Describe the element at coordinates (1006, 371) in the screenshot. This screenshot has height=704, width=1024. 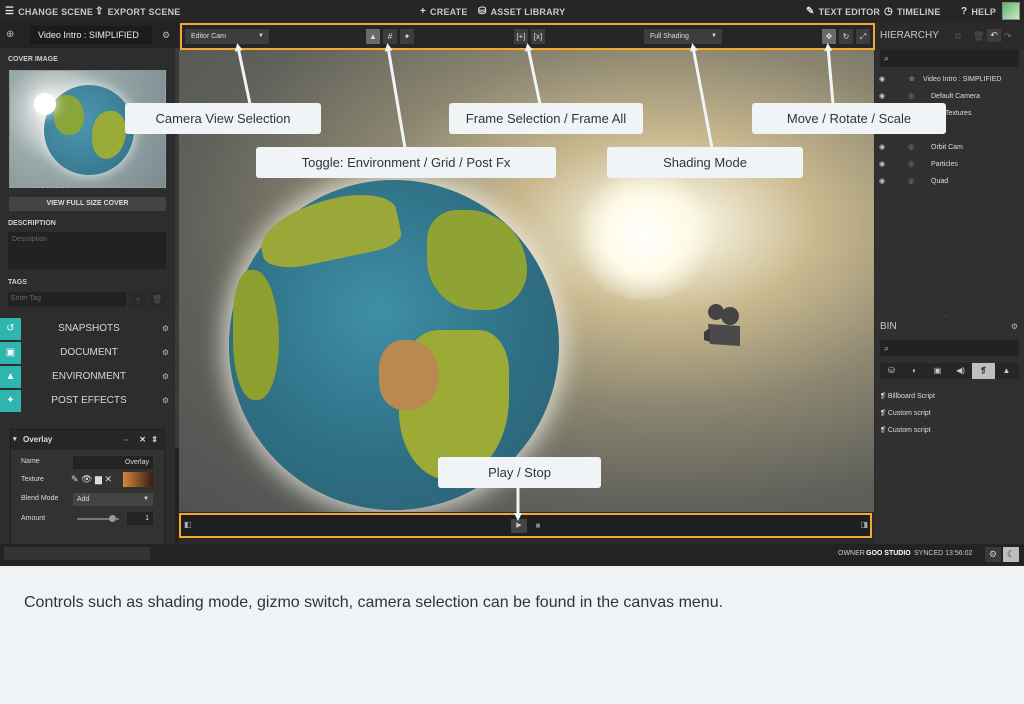
I see `environment-filter-icon: ▲` at that location.